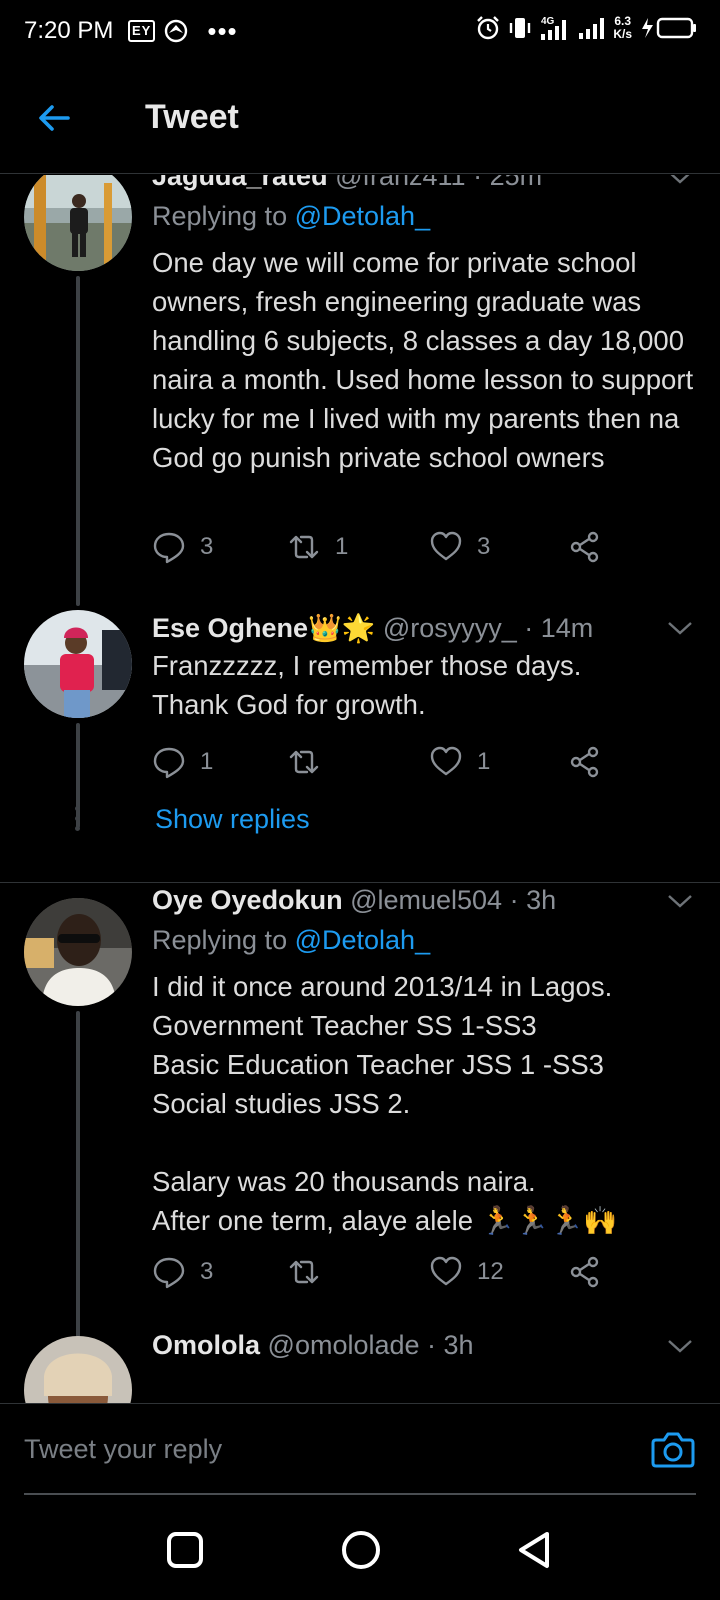 Image resolution: width=720 pixels, height=1600 pixels. Describe the element at coordinates (344, 1345) in the screenshot. I see `user-handle: @omololade` at that location.